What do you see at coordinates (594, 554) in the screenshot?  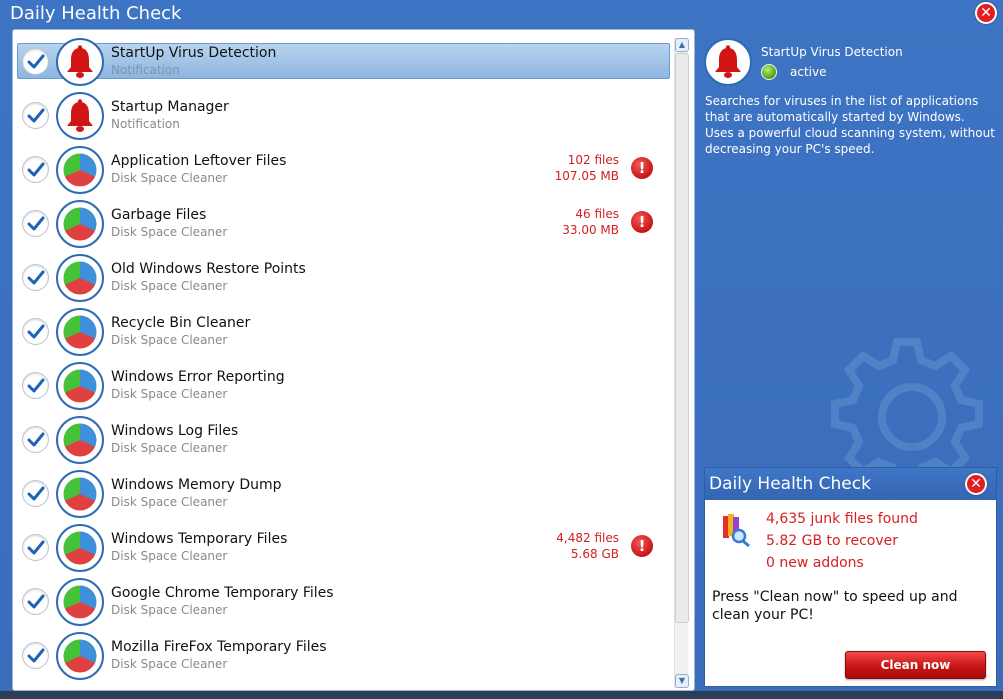 I see `item-file-size: 5.68 GB` at bounding box center [594, 554].